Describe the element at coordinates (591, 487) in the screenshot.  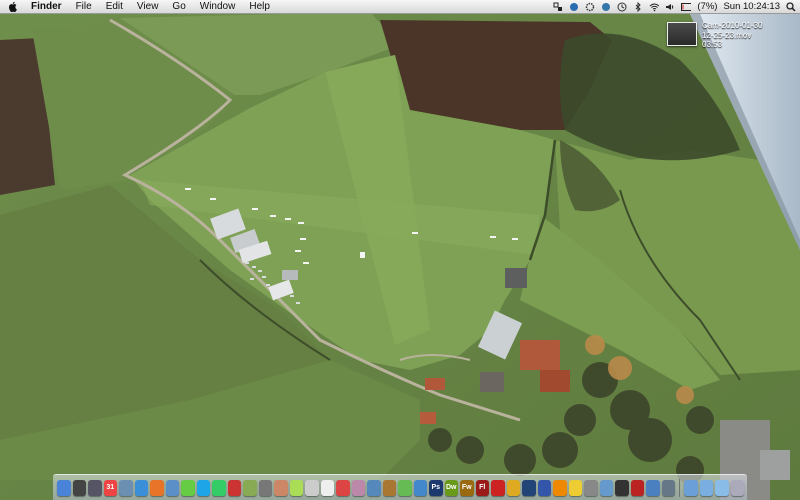
I see `system-preferences-icon` at that location.